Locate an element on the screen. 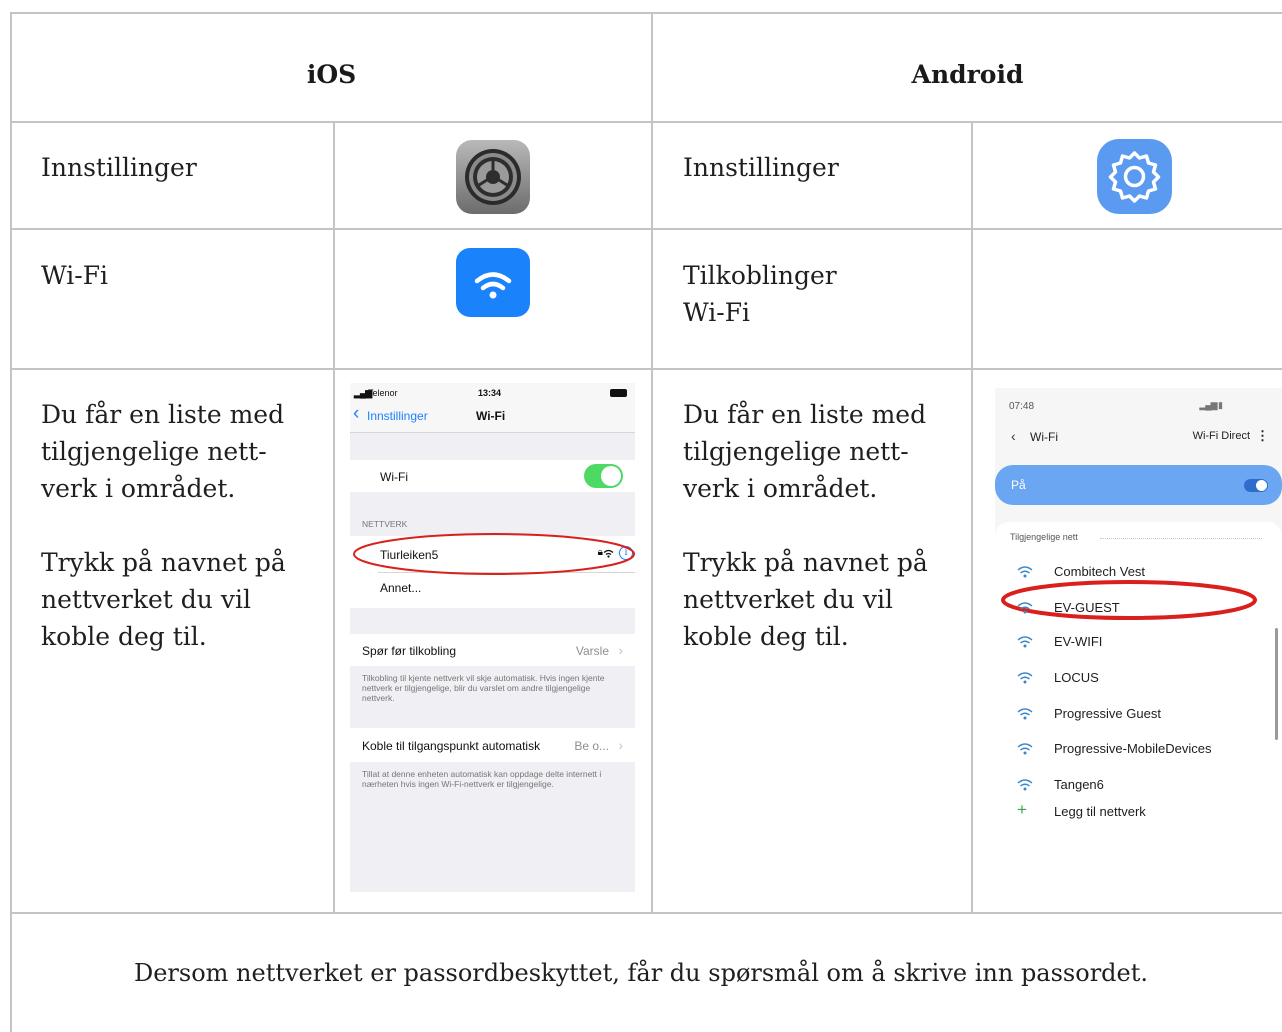 The image size is (1282, 1032). network-item: Progressive-MobileDevices is located at coordinates (1133, 748).